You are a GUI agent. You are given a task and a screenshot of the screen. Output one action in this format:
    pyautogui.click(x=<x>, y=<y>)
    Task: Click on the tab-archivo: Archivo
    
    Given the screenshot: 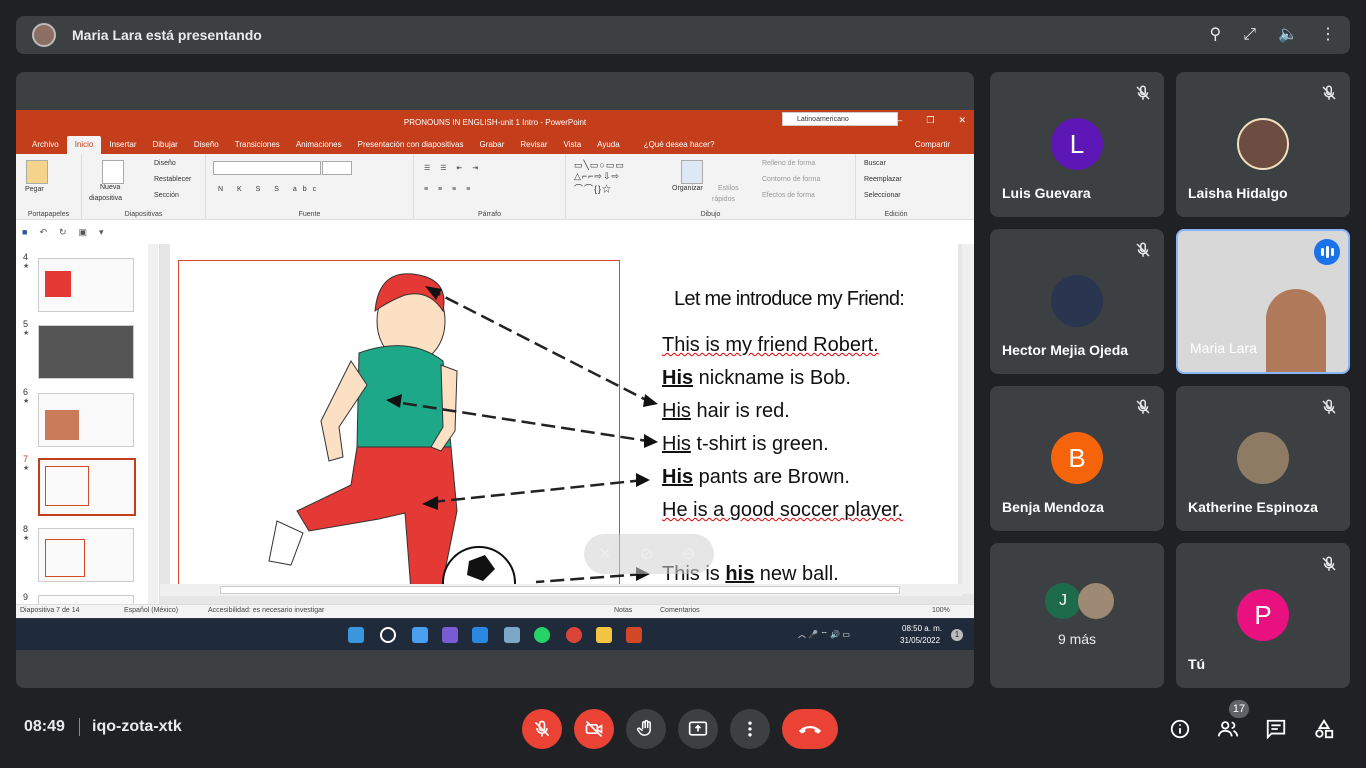 What is the action you would take?
    pyautogui.click(x=45, y=147)
    